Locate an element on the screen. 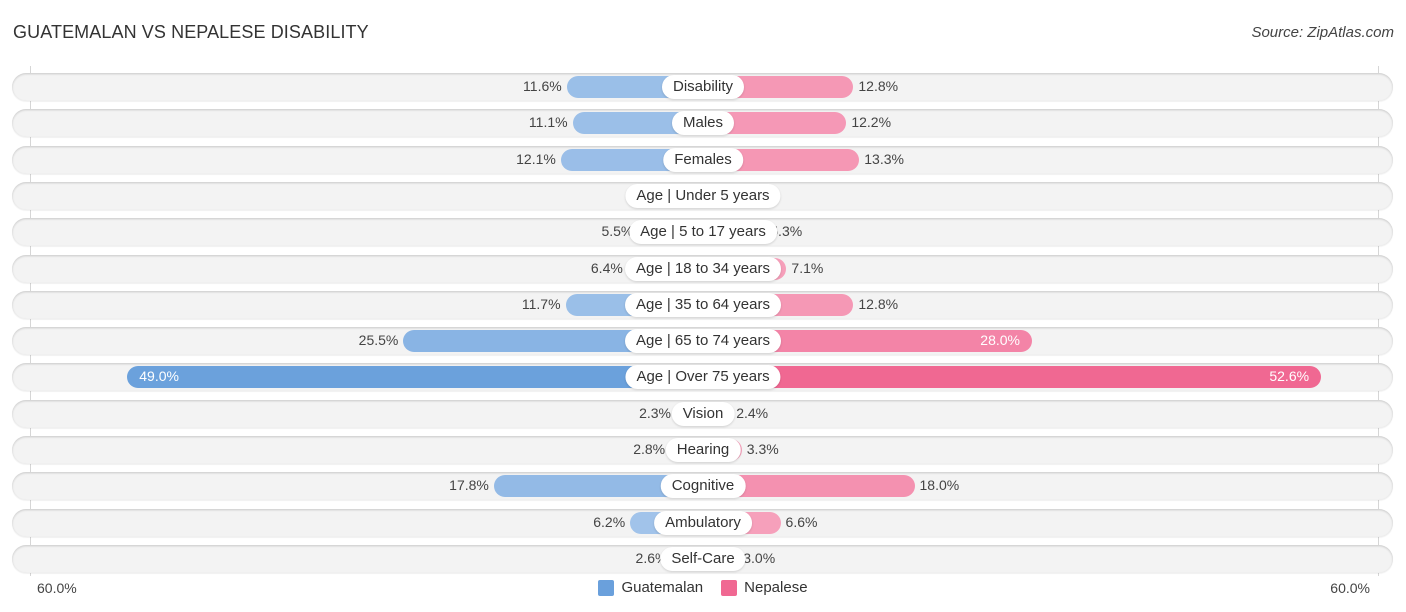 The width and height of the screenshot is (1406, 612). value-label-nepalese: 6.6% is located at coordinates (801, 521).